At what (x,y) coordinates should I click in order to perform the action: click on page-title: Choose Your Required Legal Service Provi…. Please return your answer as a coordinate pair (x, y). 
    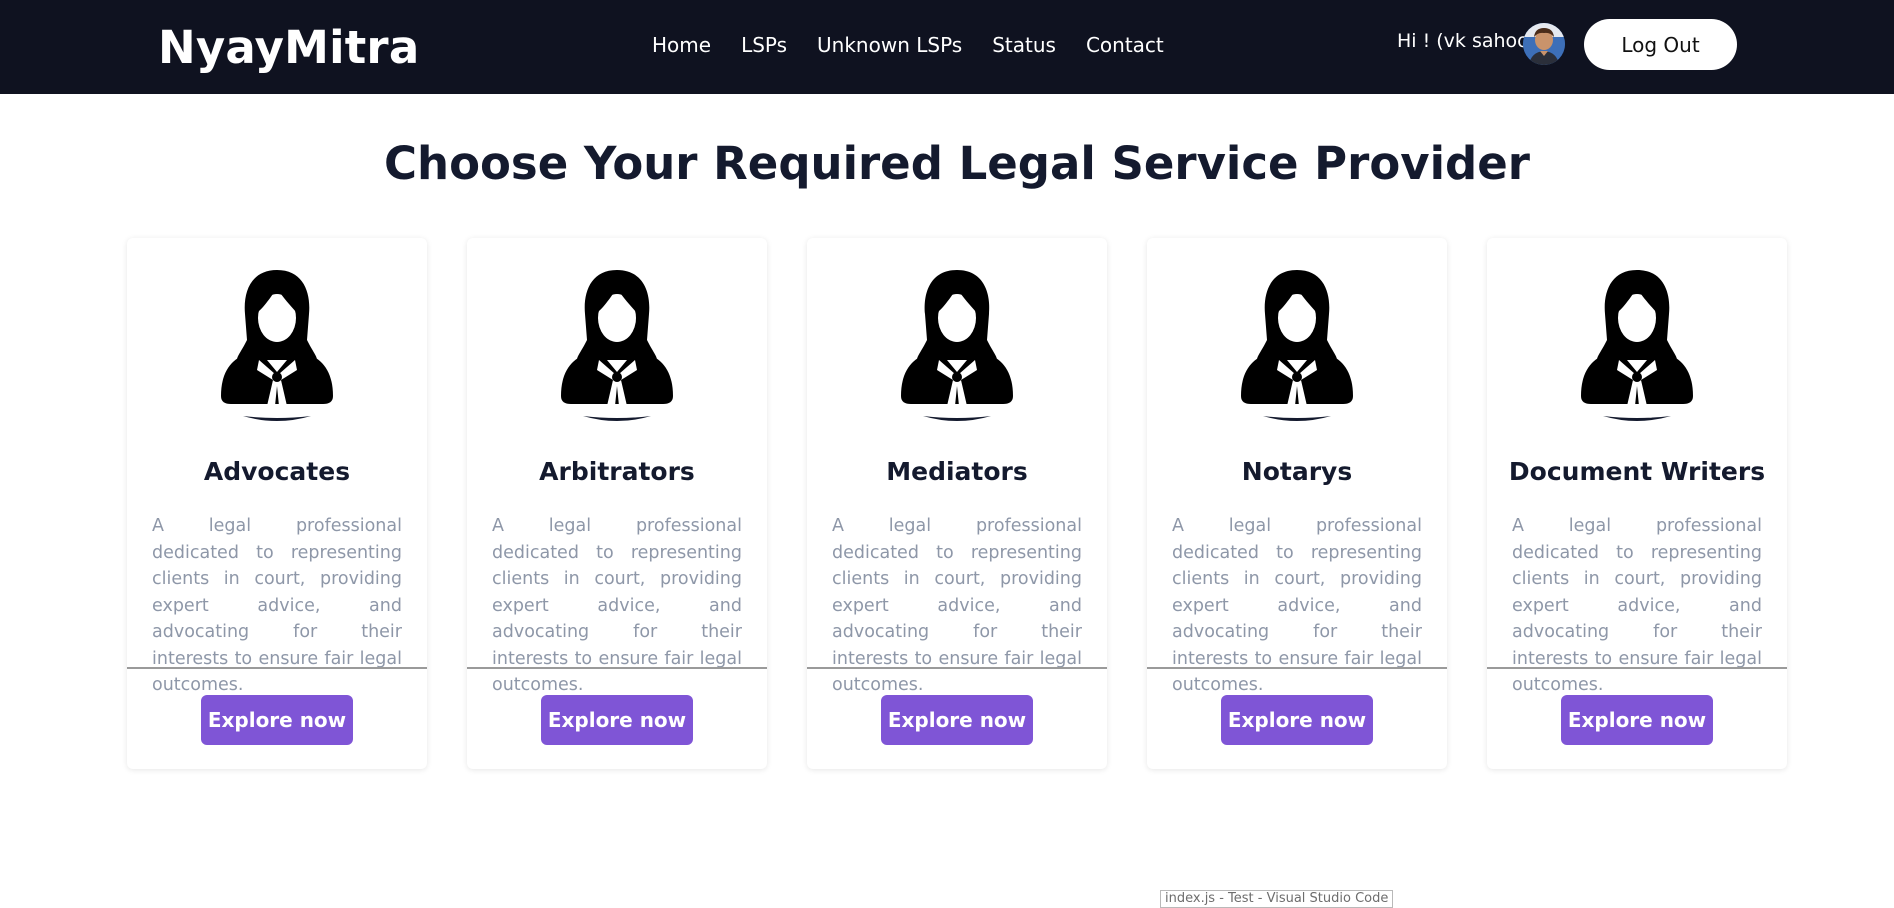
    Looking at the image, I should click on (957, 163).